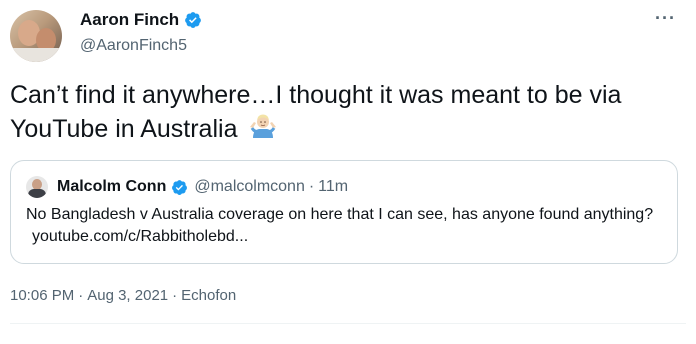 This screenshot has width=696, height=344. Describe the element at coordinates (127, 295) in the screenshot. I see `tweet-date: Aug 3, 2021` at that location.